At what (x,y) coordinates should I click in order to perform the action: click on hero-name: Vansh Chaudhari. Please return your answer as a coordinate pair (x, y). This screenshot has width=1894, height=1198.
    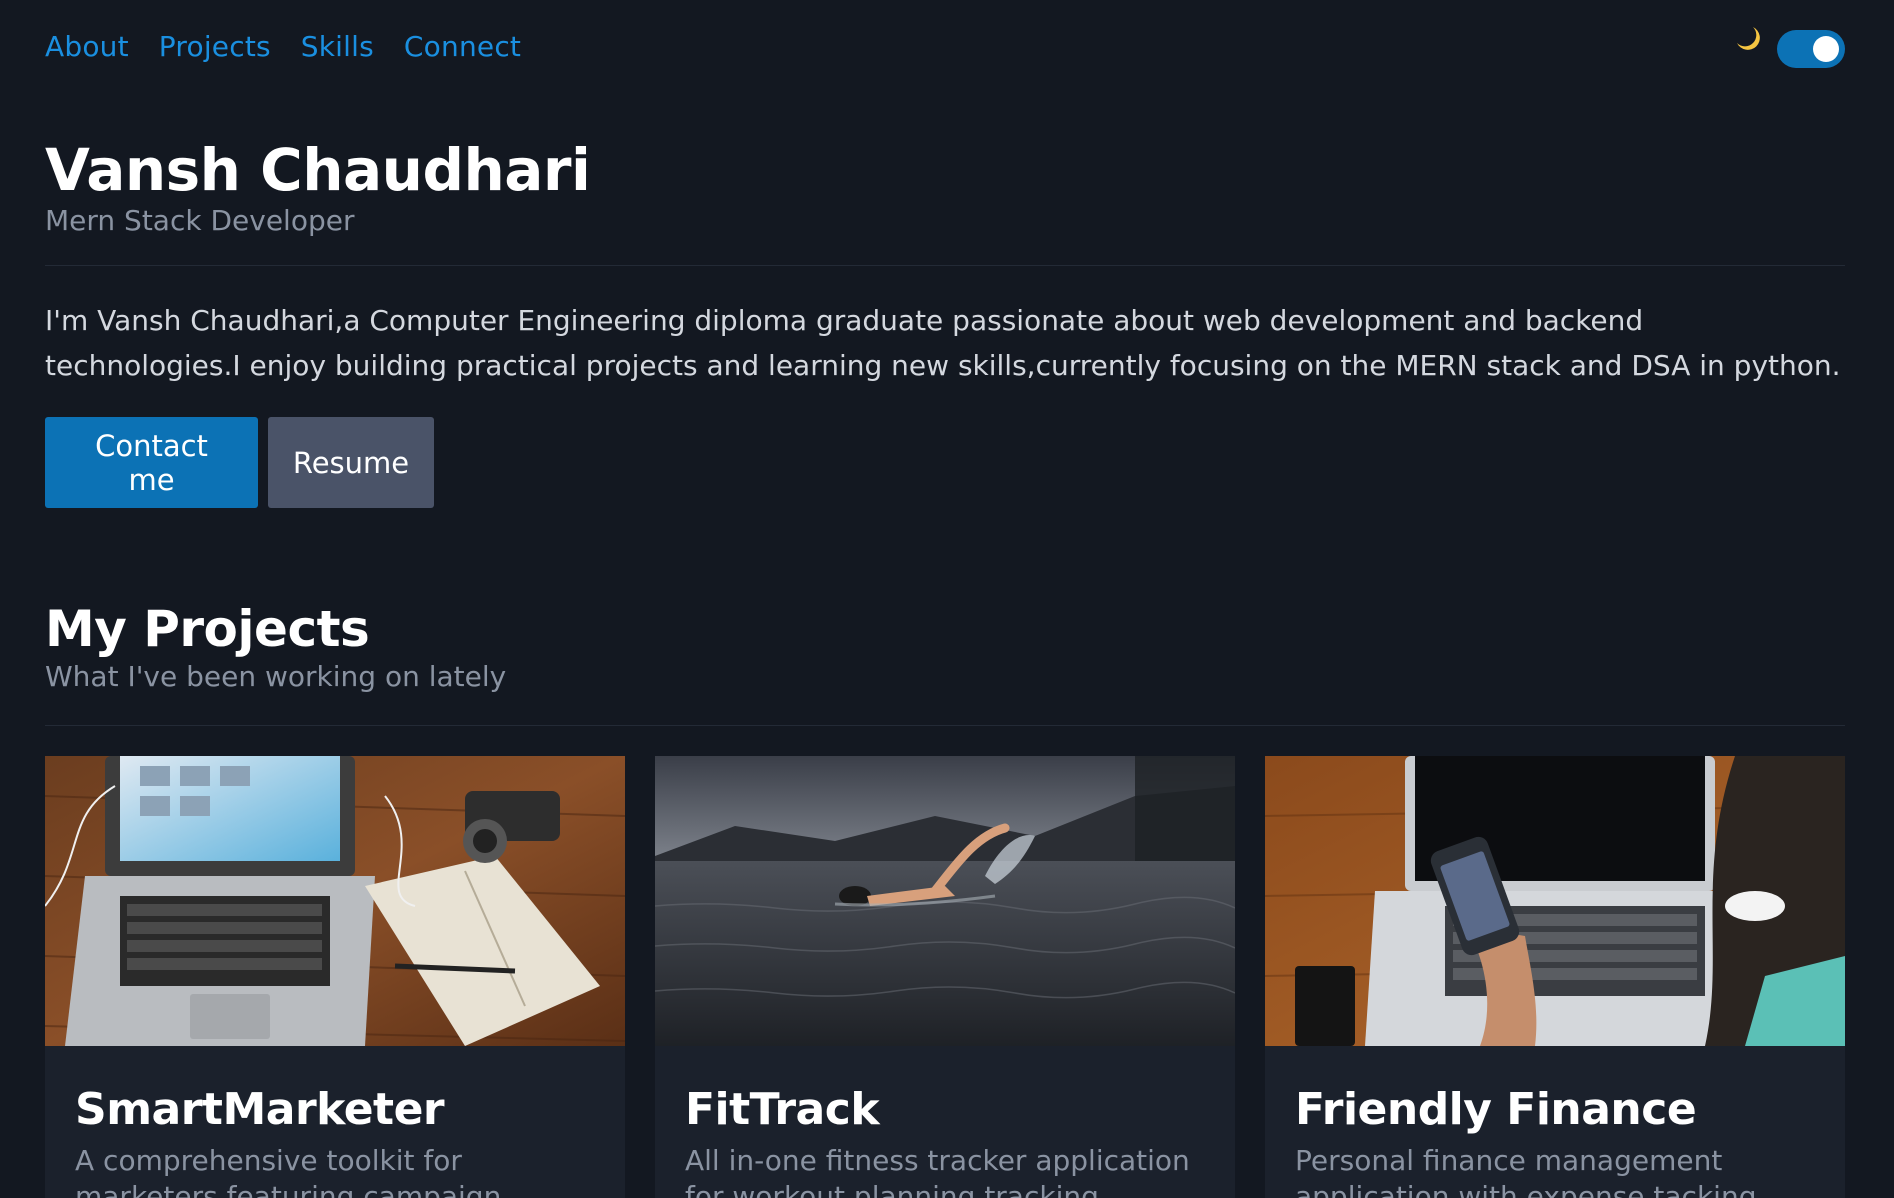
    Looking at the image, I should click on (318, 170).